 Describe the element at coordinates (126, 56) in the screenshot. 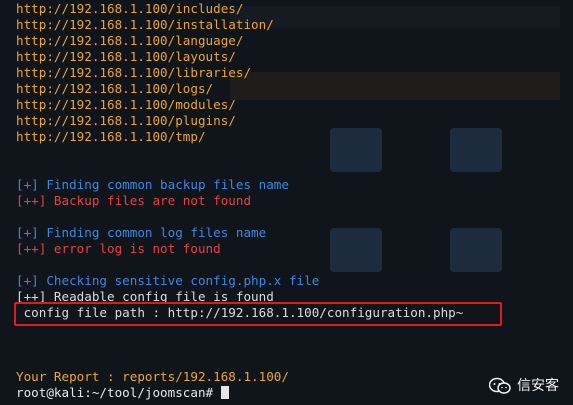

I see `terminal-line: http://192.168.1.100/layouts/` at that location.